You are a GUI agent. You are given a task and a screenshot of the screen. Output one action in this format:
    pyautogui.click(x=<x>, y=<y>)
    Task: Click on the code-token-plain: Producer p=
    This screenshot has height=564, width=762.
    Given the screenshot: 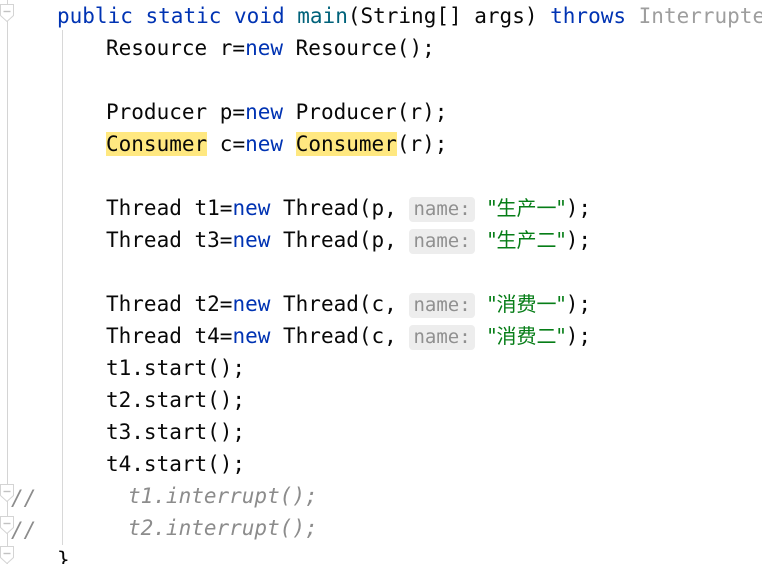 What is the action you would take?
    pyautogui.click(x=176, y=112)
    